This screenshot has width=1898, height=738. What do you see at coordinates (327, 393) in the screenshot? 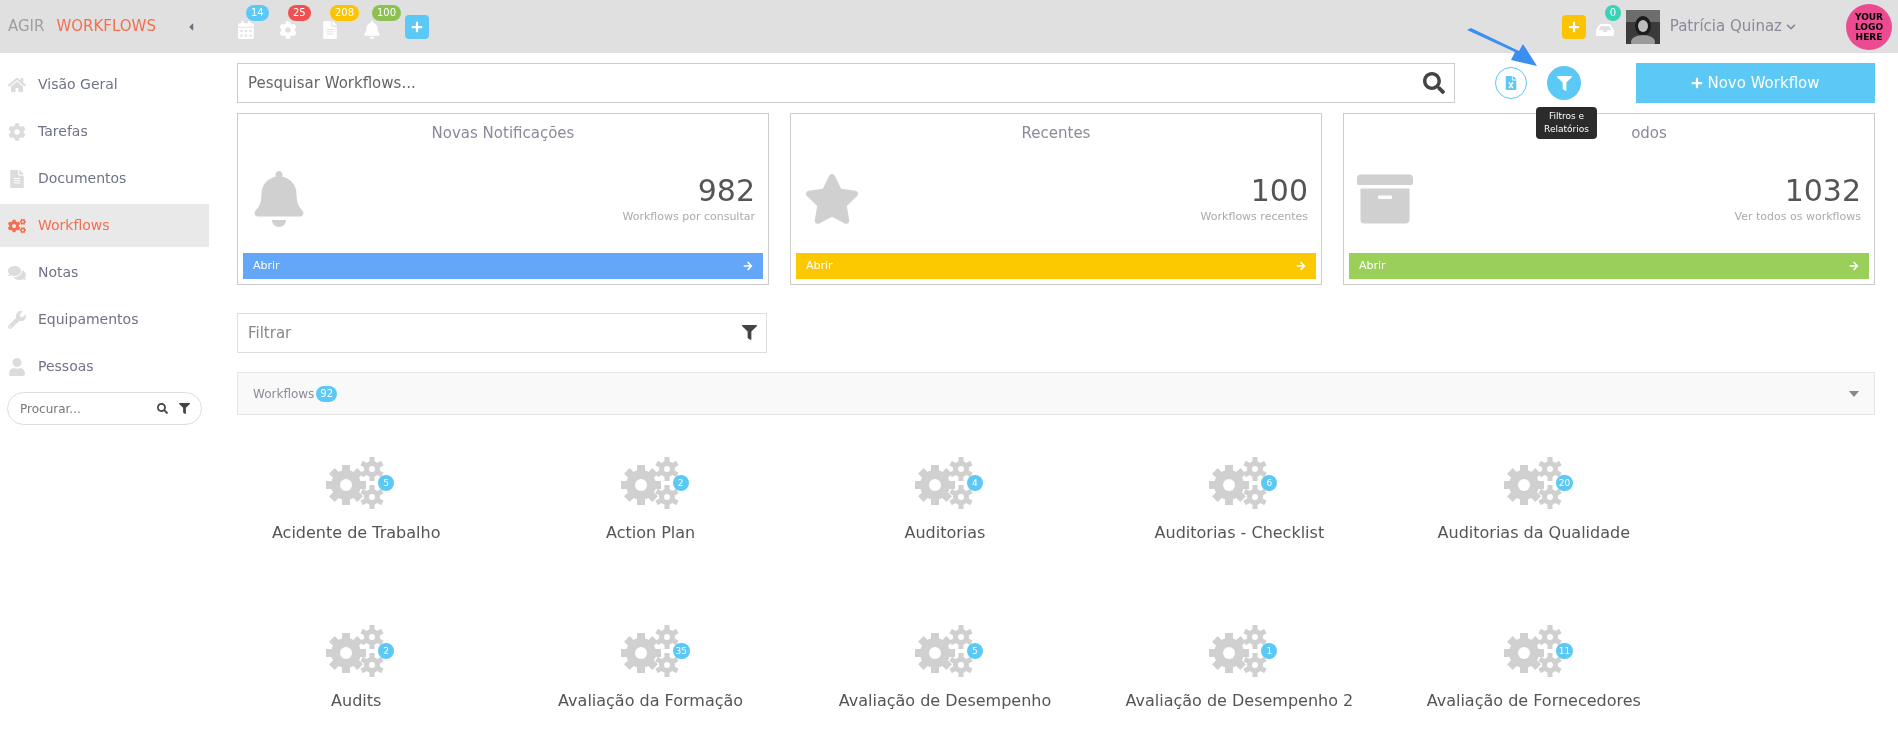
I see `count-badge: 92` at bounding box center [327, 393].